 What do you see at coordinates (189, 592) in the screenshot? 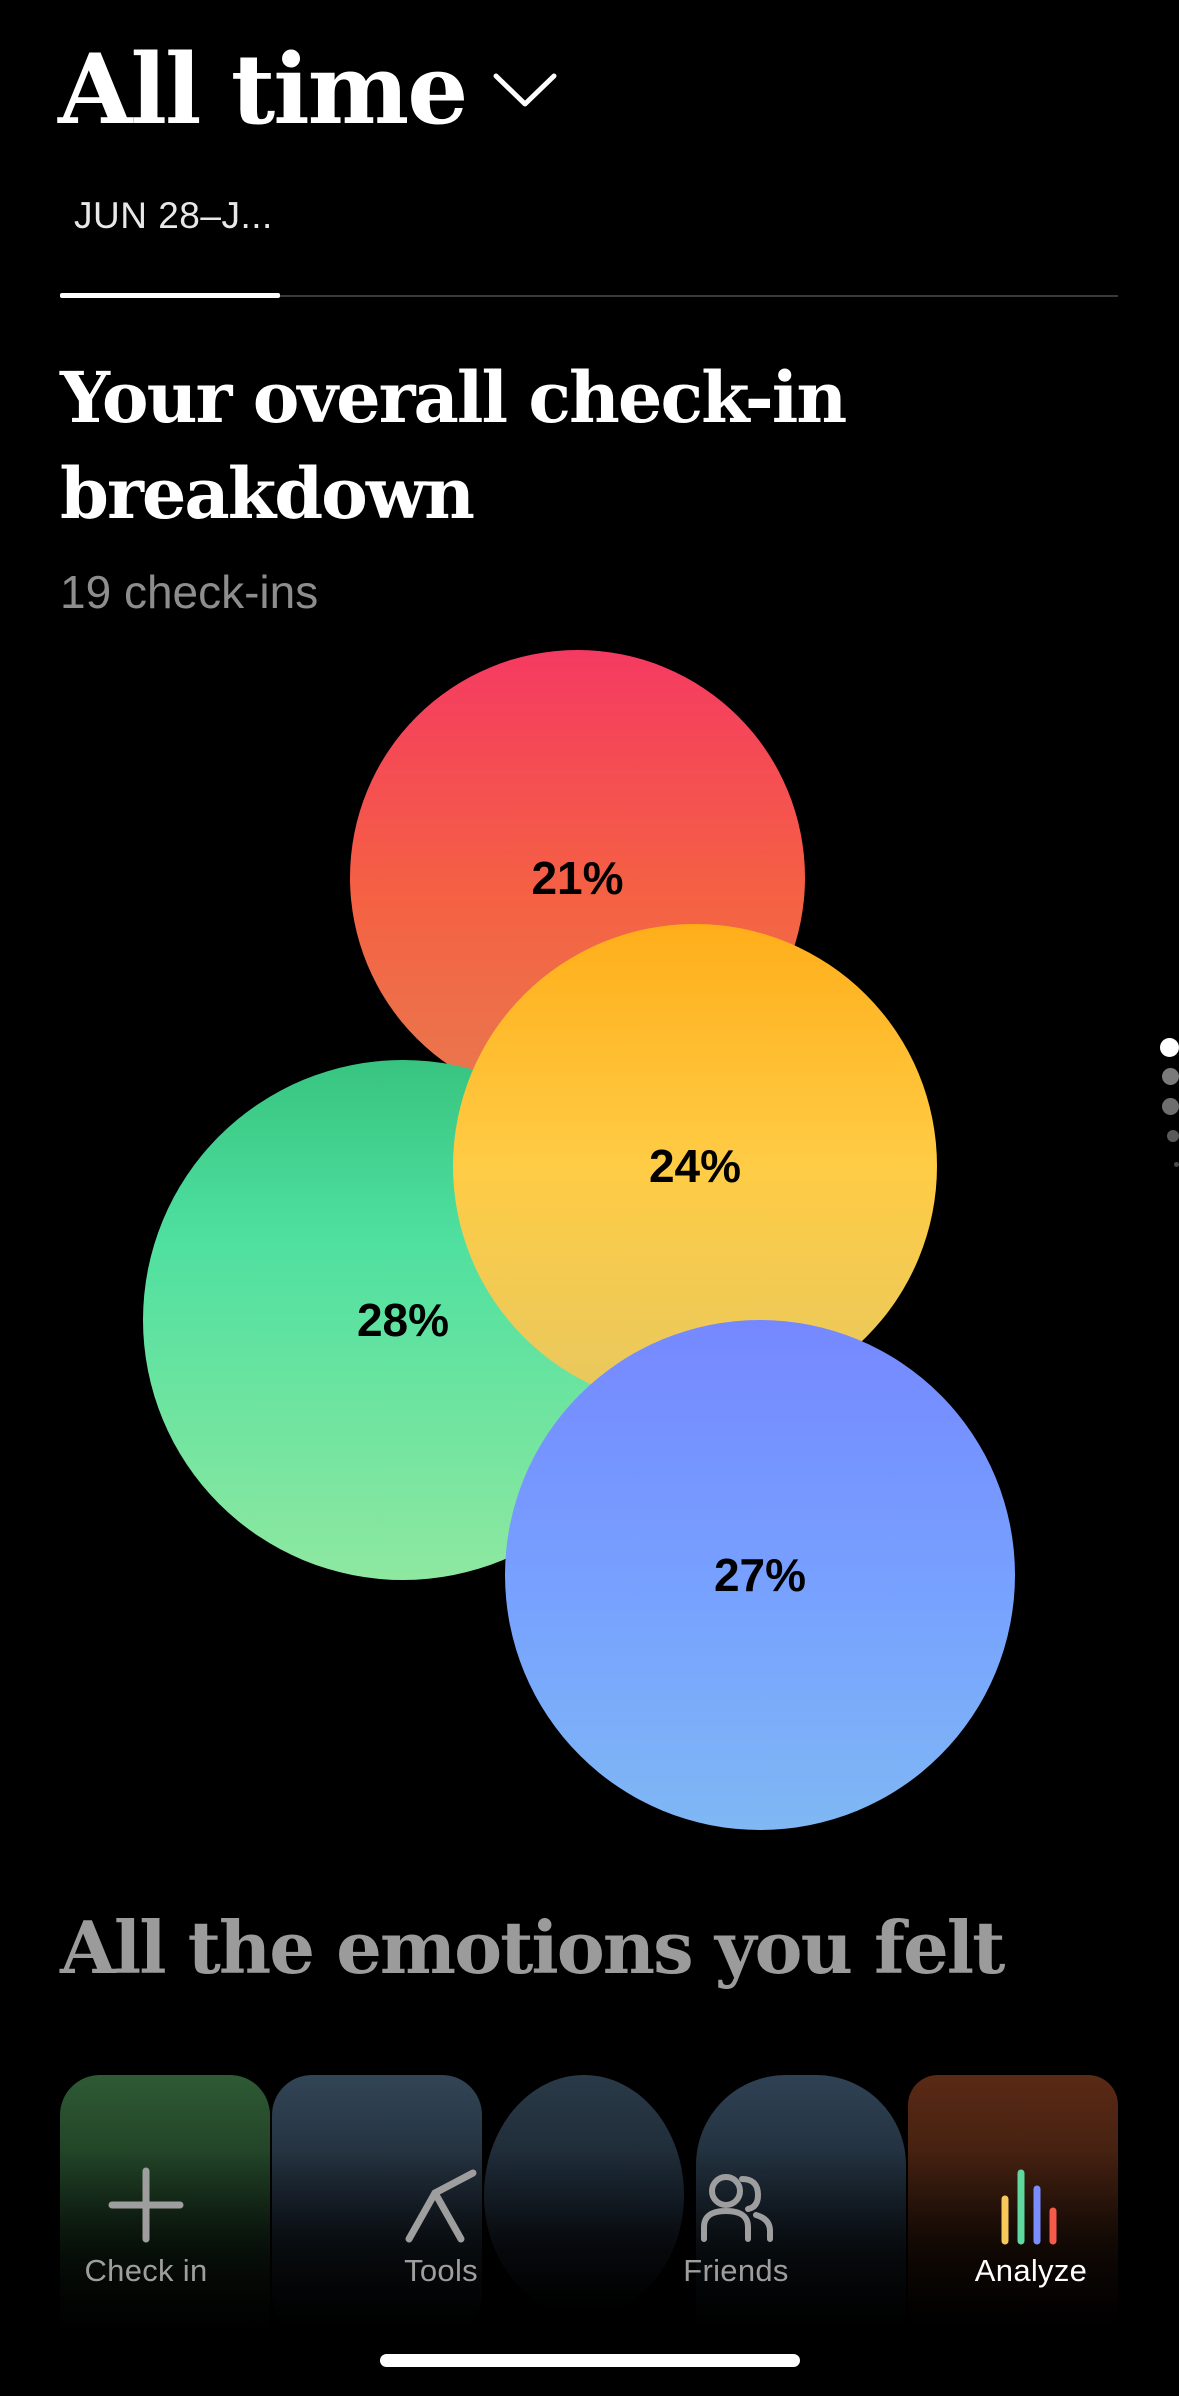
I see `checkin-count: 19 check-ins` at bounding box center [189, 592].